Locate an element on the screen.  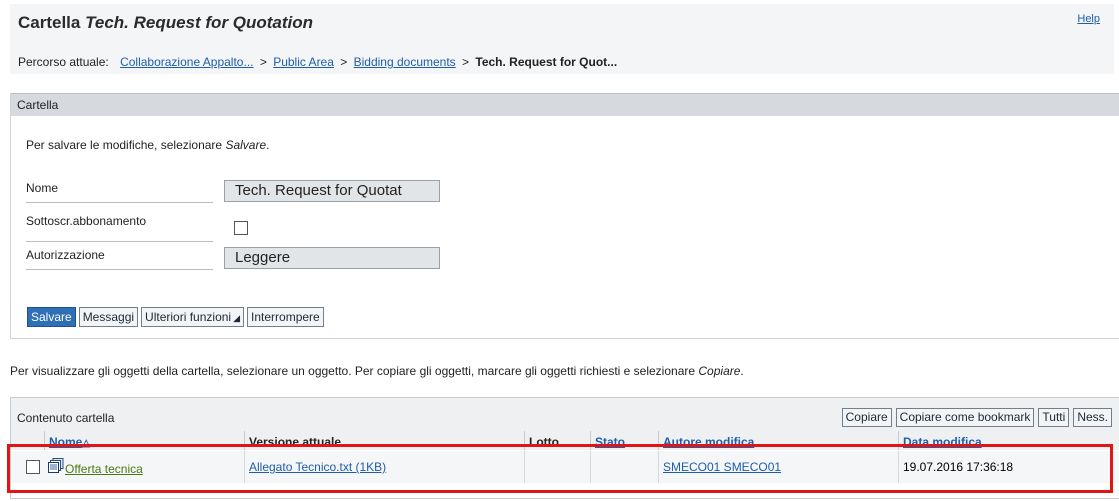
column-select is located at coordinates (27, 440).